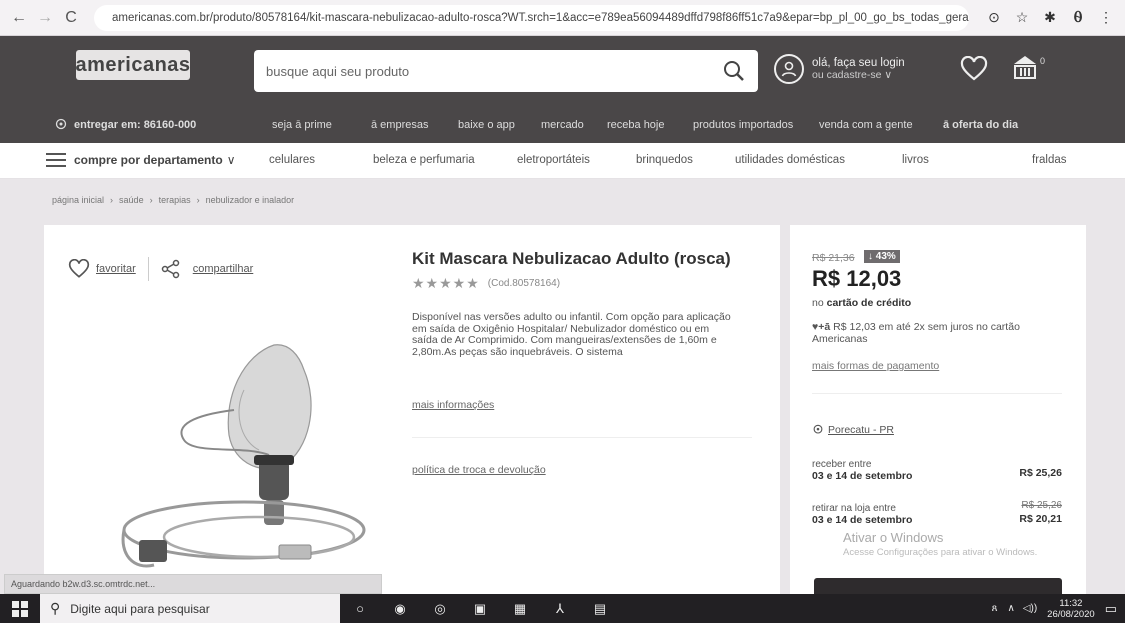  Describe the element at coordinates (302, 125) in the screenshot. I see `promo-item-prime: seja ā prime` at that location.